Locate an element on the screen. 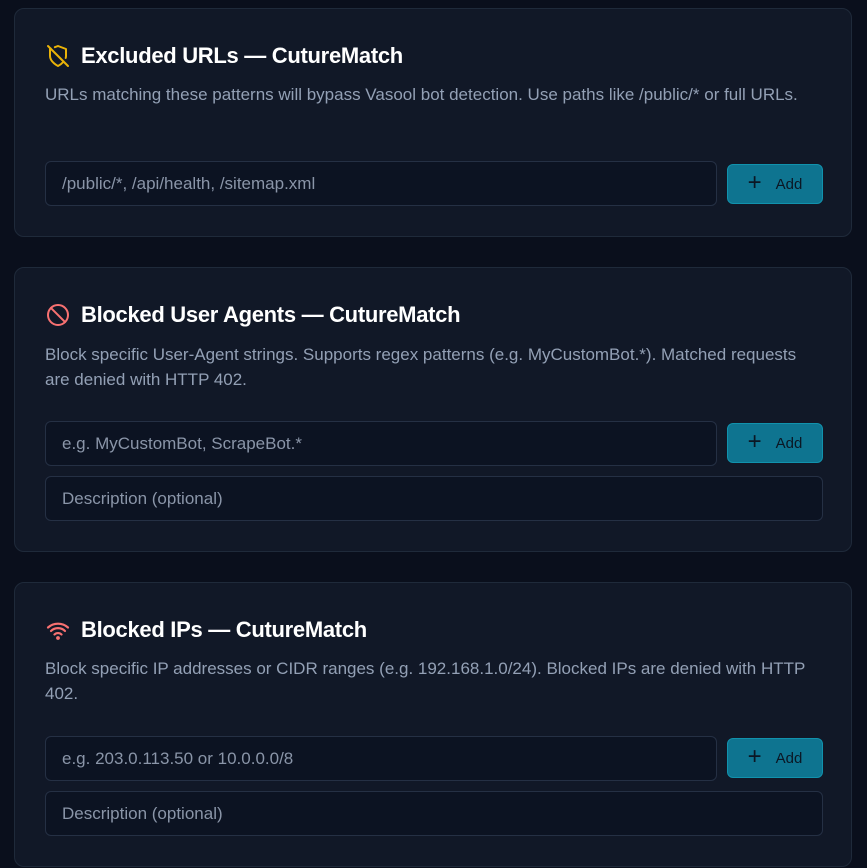 The height and width of the screenshot is (868, 867). ip-description-input is located at coordinates (434, 813).